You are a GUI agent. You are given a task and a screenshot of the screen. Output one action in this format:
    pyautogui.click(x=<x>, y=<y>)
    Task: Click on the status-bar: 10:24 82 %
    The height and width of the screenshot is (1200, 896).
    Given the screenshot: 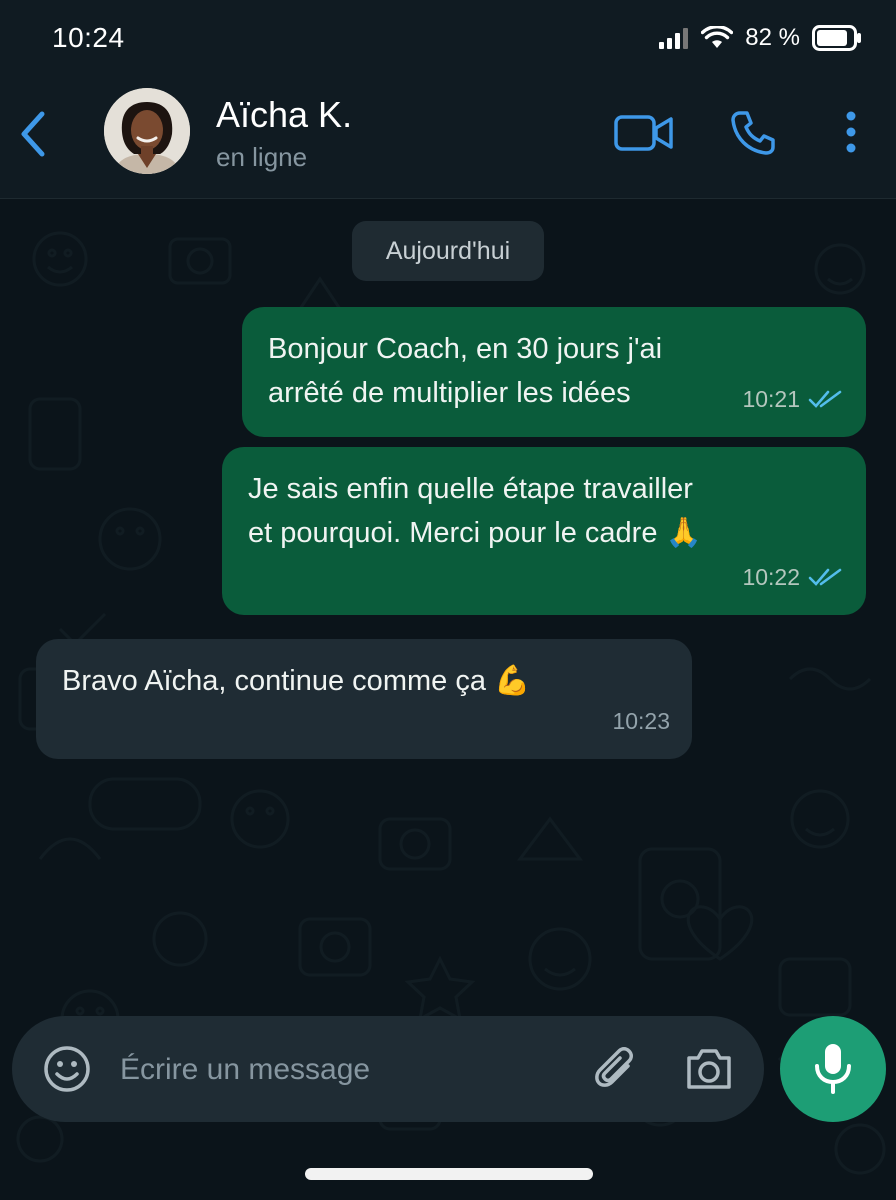 What is the action you would take?
    pyautogui.click(x=448, y=40)
    